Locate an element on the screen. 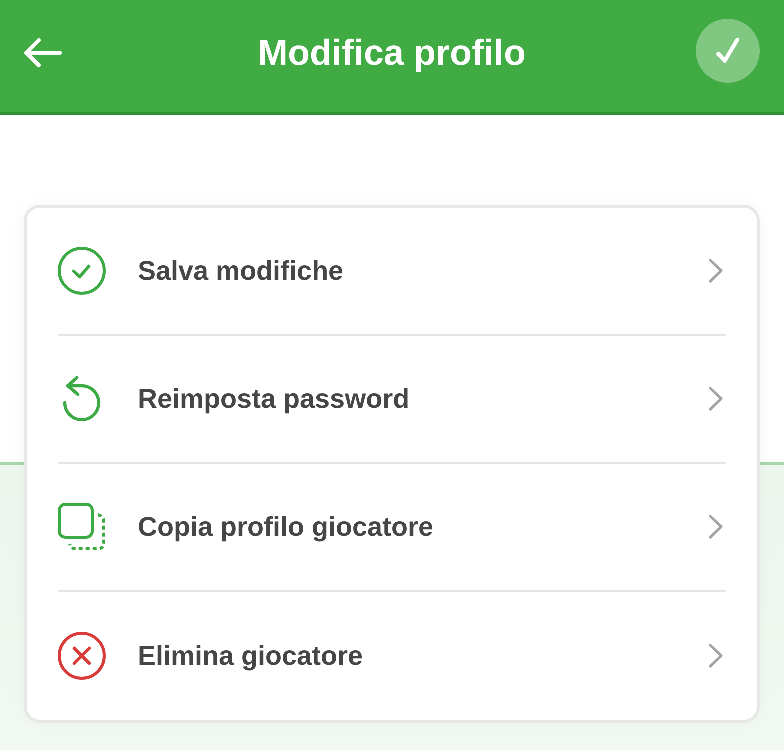 This screenshot has height=750, width=784. checkmark-icon is located at coordinates (728, 51).